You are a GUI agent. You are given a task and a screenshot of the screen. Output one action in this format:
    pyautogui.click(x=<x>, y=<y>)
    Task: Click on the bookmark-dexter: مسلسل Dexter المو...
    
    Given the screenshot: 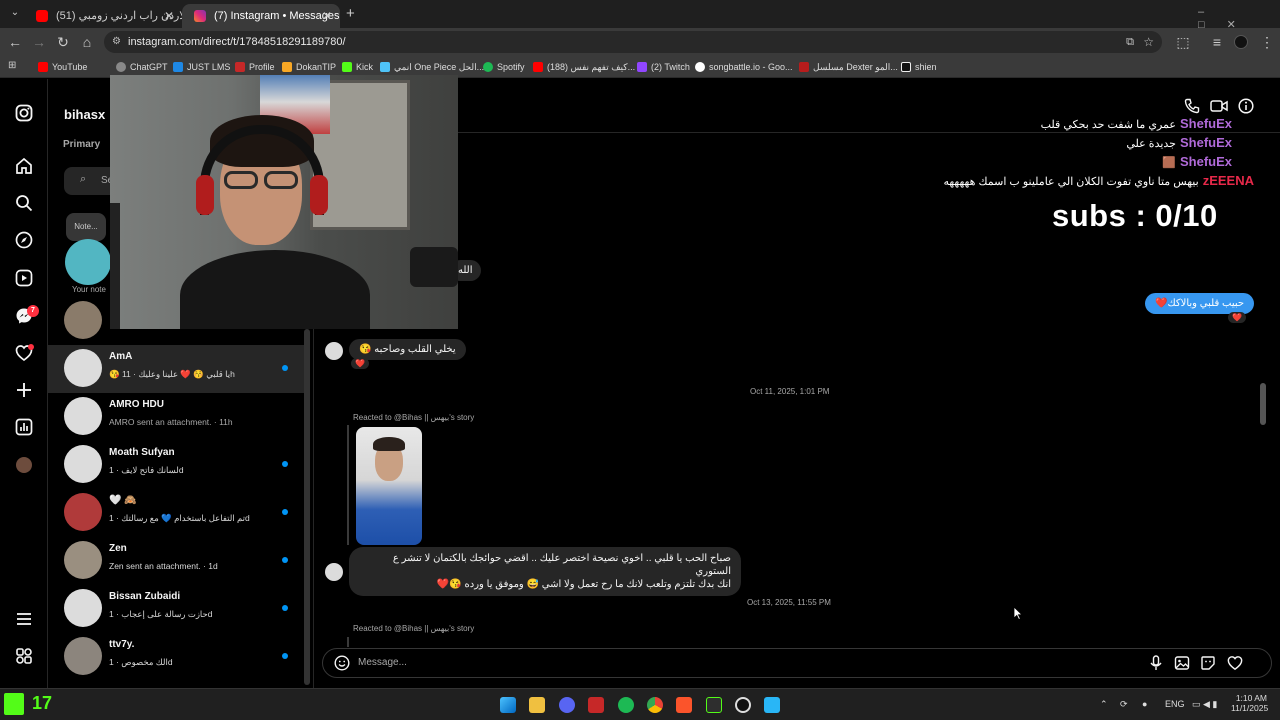 What is the action you would take?
    pyautogui.click(x=848, y=67)
    